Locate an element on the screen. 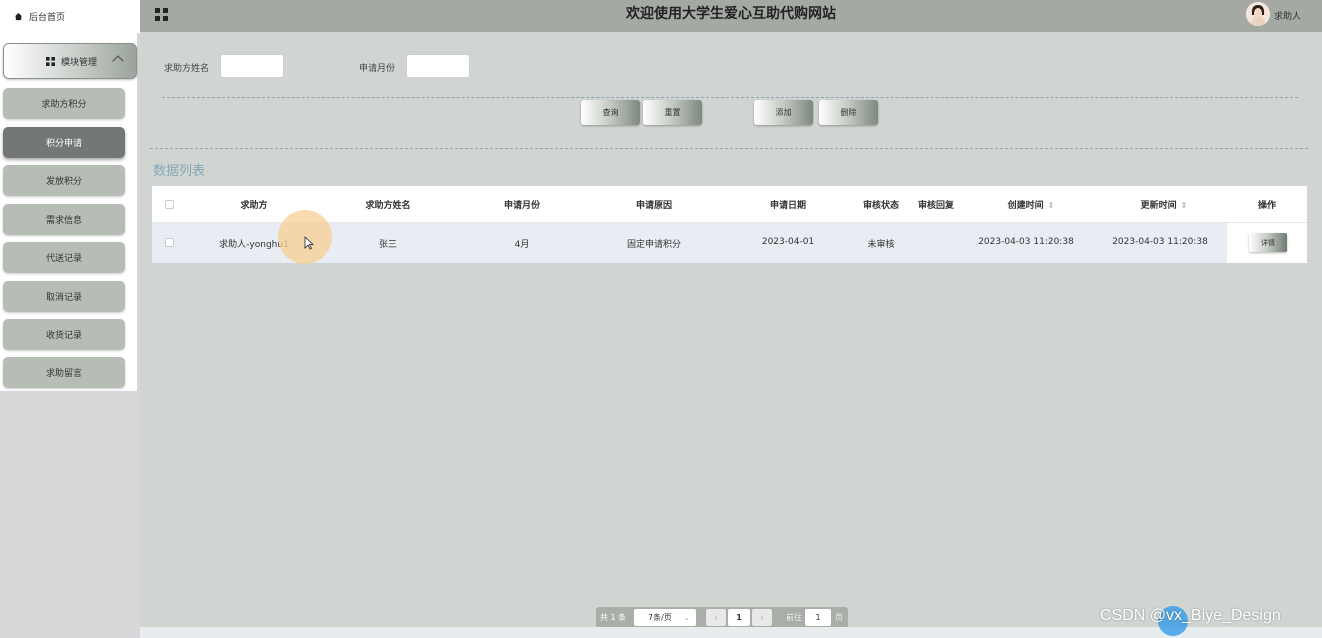 This screenshot has width=1322, height=638. chevron-down-icon: ⌄ is located at coordinates (686, 617).